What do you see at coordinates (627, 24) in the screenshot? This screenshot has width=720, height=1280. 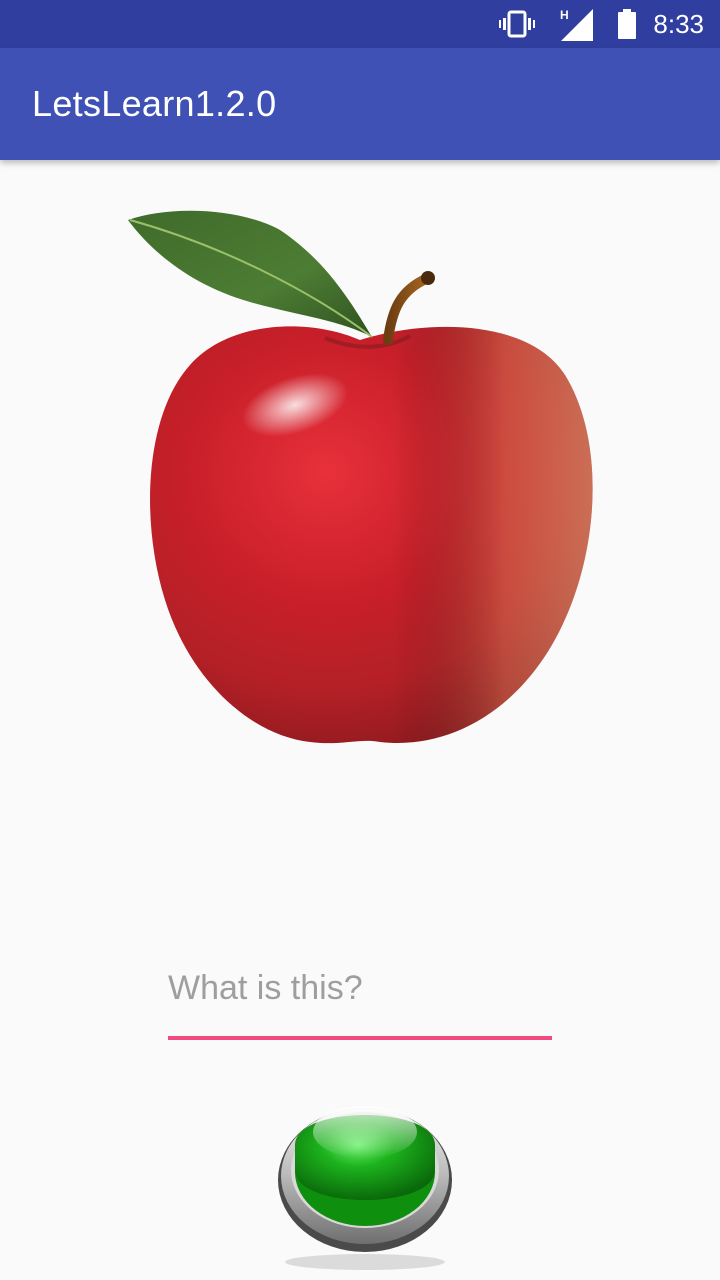 I see `battery-icon` at bounding box center [627, 24].